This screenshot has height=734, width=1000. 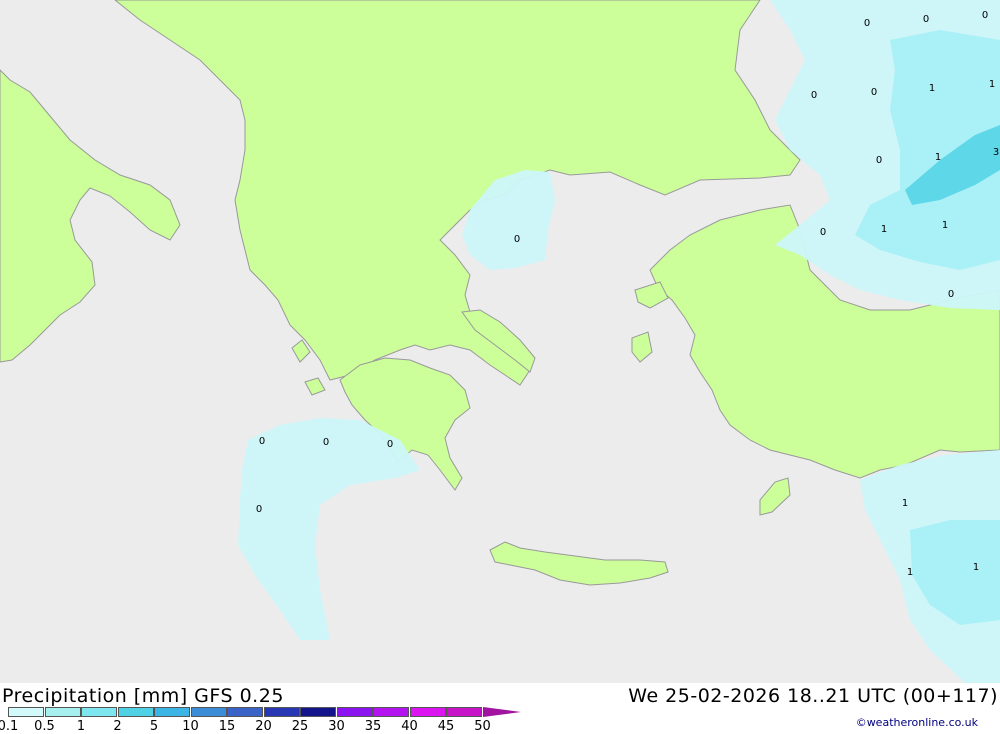 What do you see at coordinates (300, 726) in the screenshot?
I see `legend-tick-label: 25` at bounding box center [300, 726].